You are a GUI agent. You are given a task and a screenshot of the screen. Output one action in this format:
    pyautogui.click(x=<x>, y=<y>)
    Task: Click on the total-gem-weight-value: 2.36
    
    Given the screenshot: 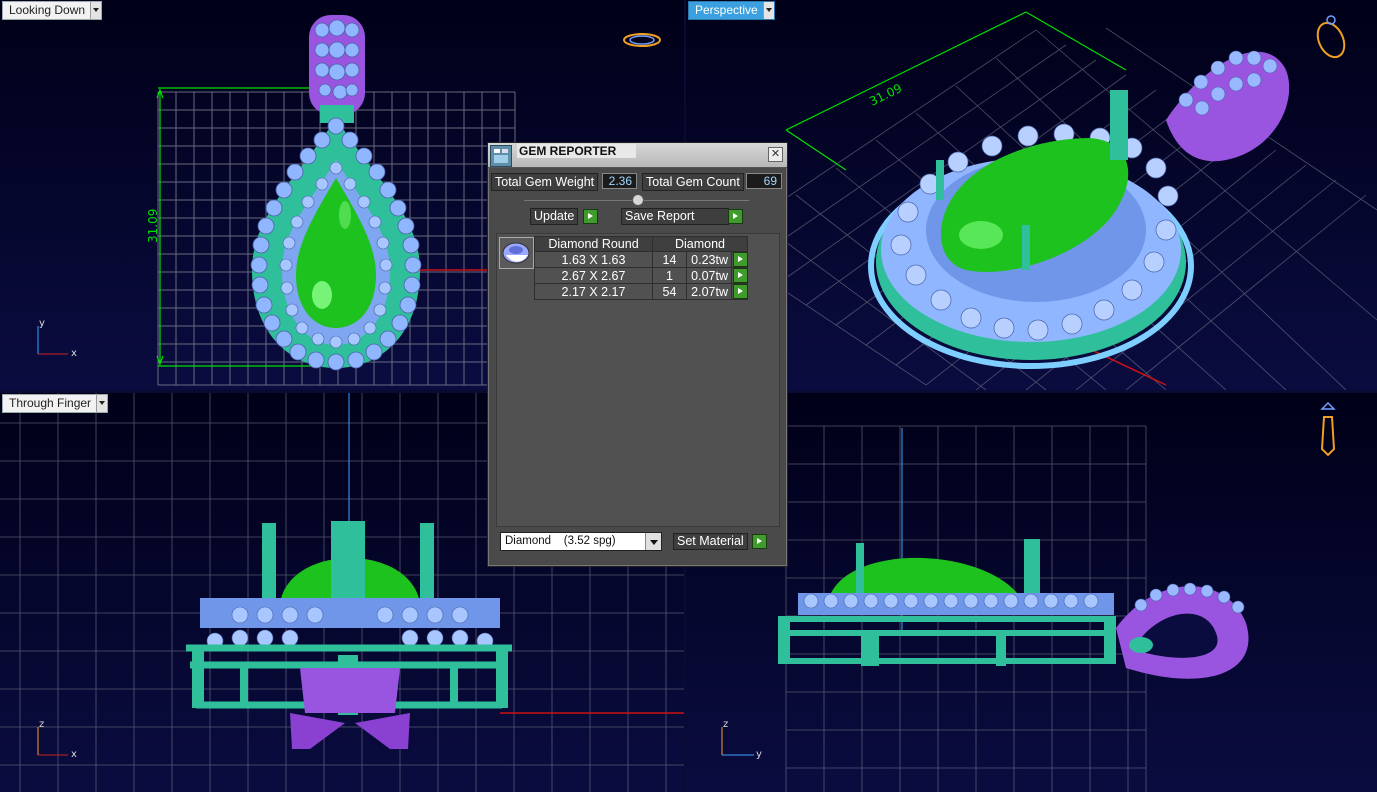 What is the action you would take?
    pyautogui.click(x=619, y=181)
    